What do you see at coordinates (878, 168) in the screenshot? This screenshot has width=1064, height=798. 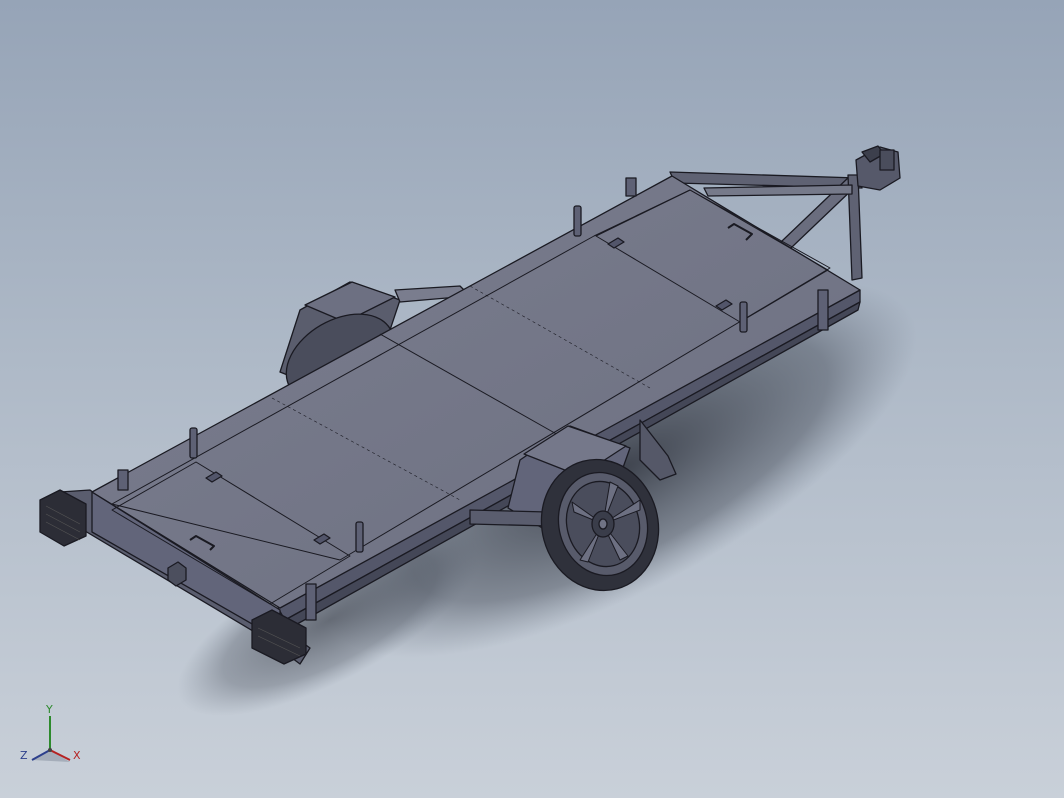 I see `hitch-coupler` at bounding box center [878, 168].